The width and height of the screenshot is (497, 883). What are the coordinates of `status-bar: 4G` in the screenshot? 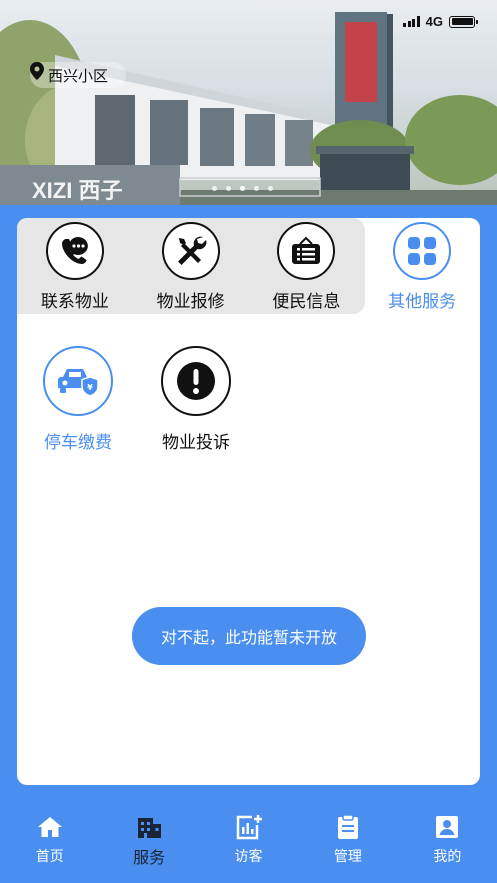 It's located at (440, 21).